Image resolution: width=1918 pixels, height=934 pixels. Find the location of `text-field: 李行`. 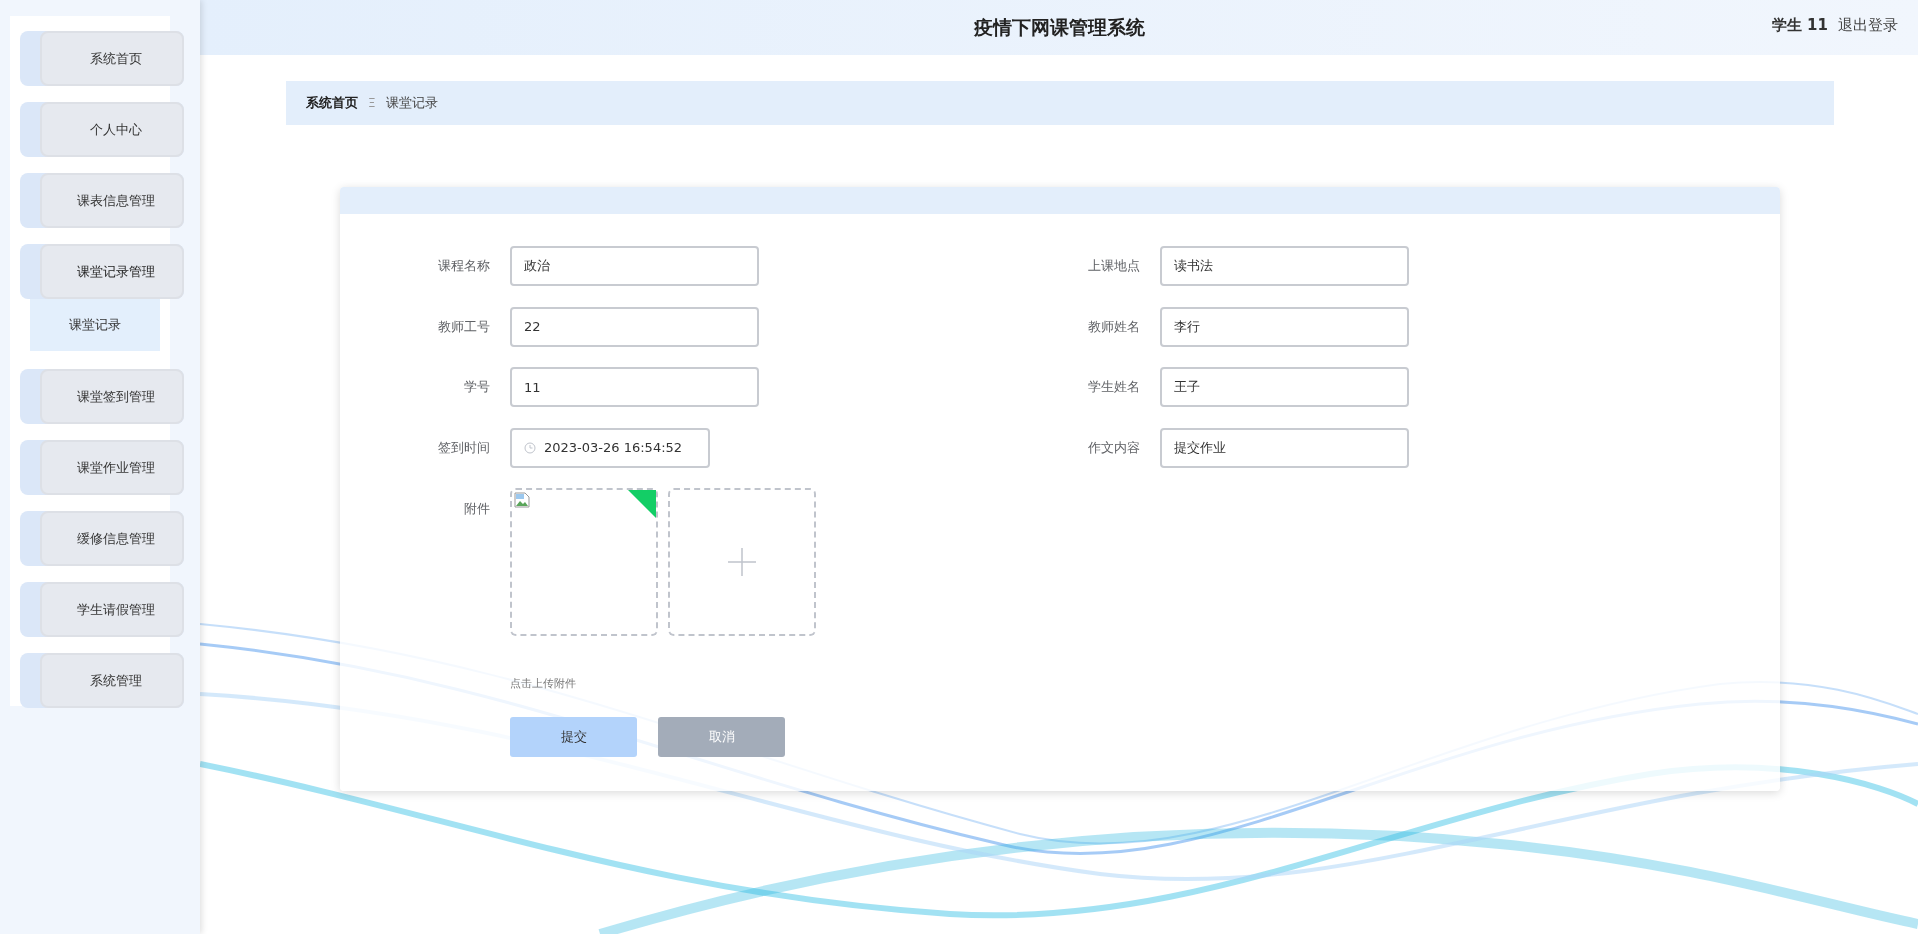

text-field: 李行 is located at coordinates (1284, 326).